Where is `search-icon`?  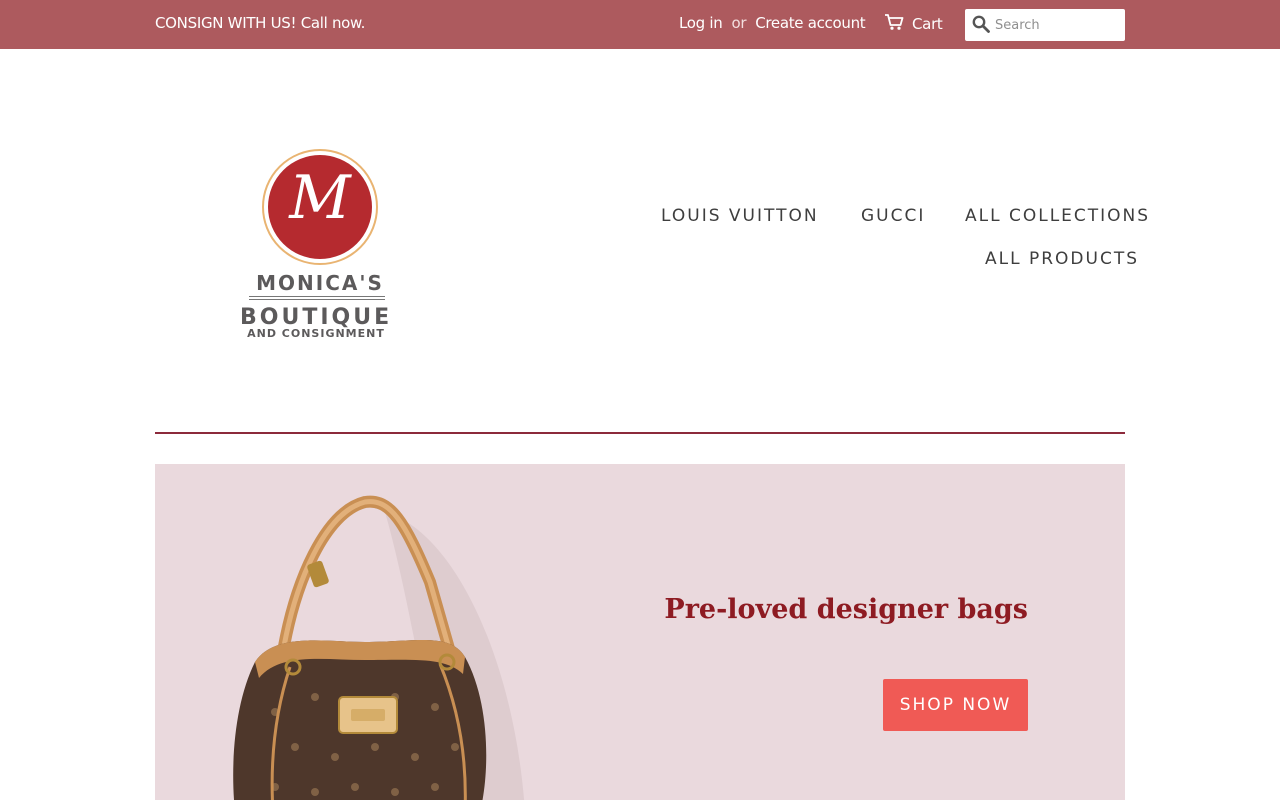 search-icon is located at coordinates (981, 25).